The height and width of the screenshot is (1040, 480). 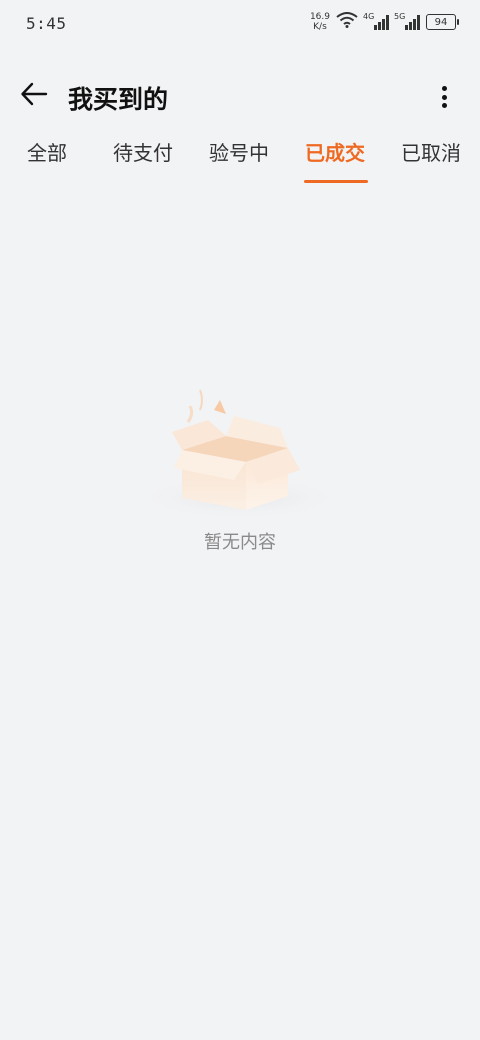 I want to click on network-speed-unit: K/s, so click(x=320, y=27).